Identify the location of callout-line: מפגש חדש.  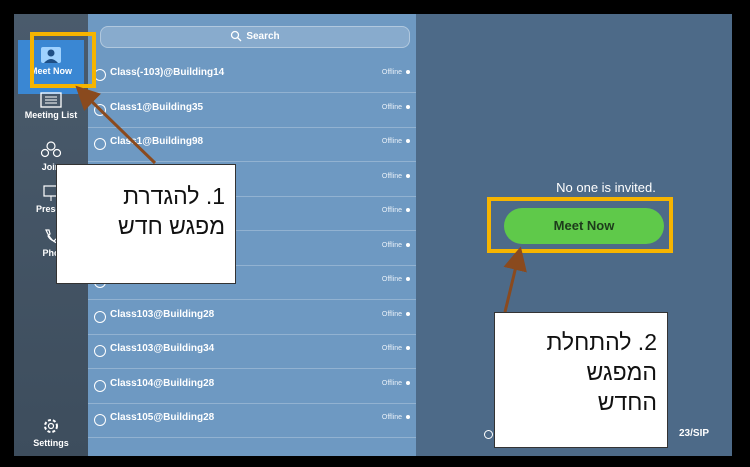
(171, 226).